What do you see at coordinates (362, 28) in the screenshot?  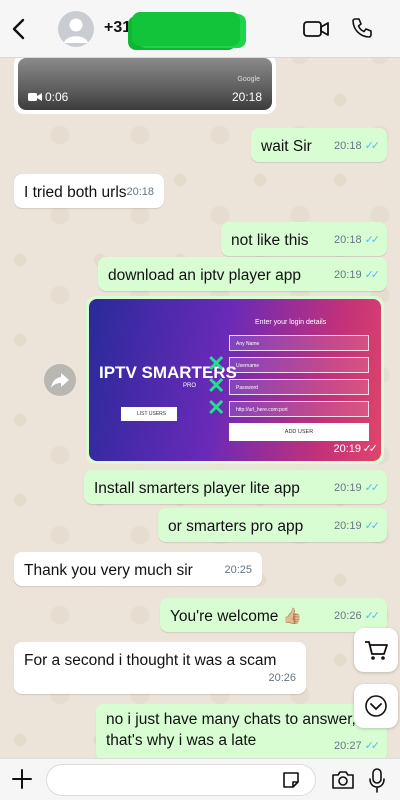 I see `voice-call-icon` at bounding box center [362, 28].